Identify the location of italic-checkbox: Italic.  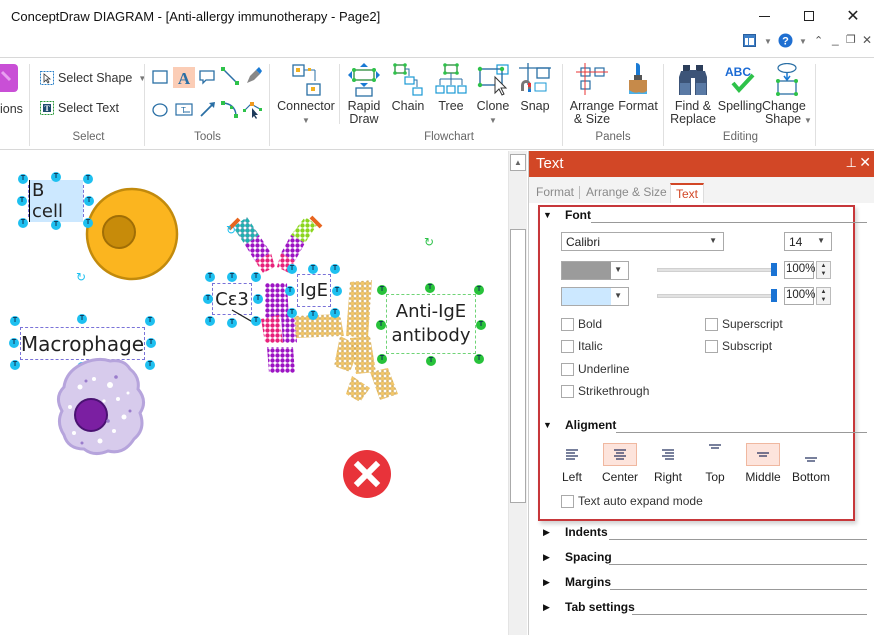
(582, 346).